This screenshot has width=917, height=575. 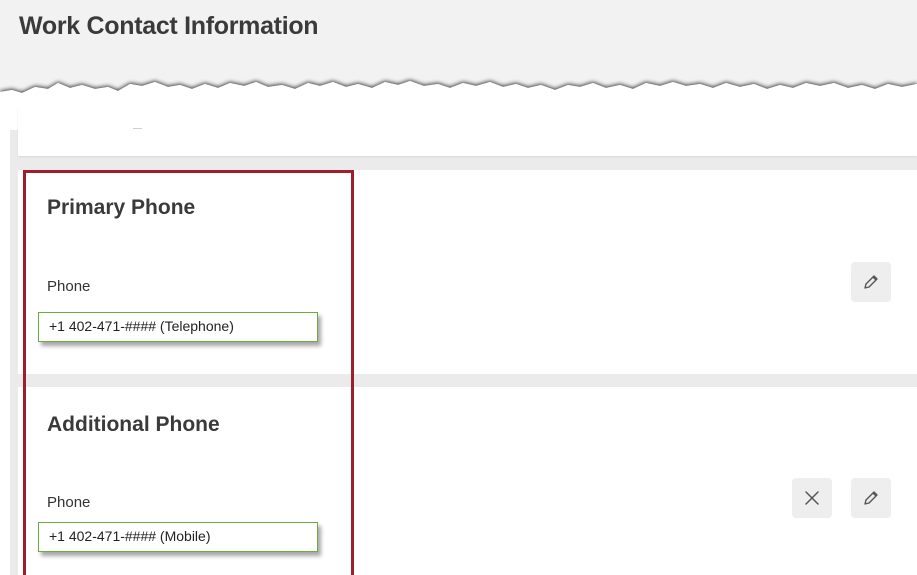 I want to click on edit-additional-phone-button, so click(x=871, y=498).